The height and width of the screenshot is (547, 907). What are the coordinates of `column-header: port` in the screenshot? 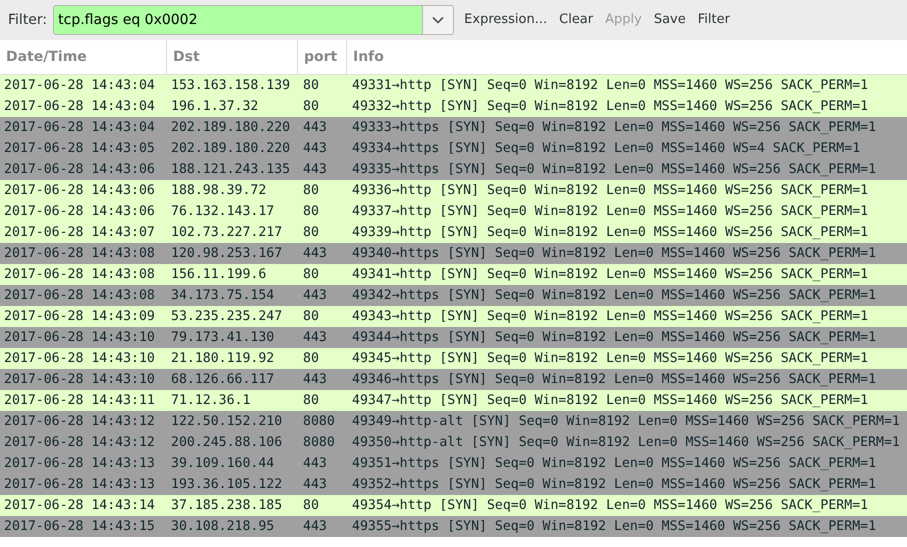 It's located at (322, 57).